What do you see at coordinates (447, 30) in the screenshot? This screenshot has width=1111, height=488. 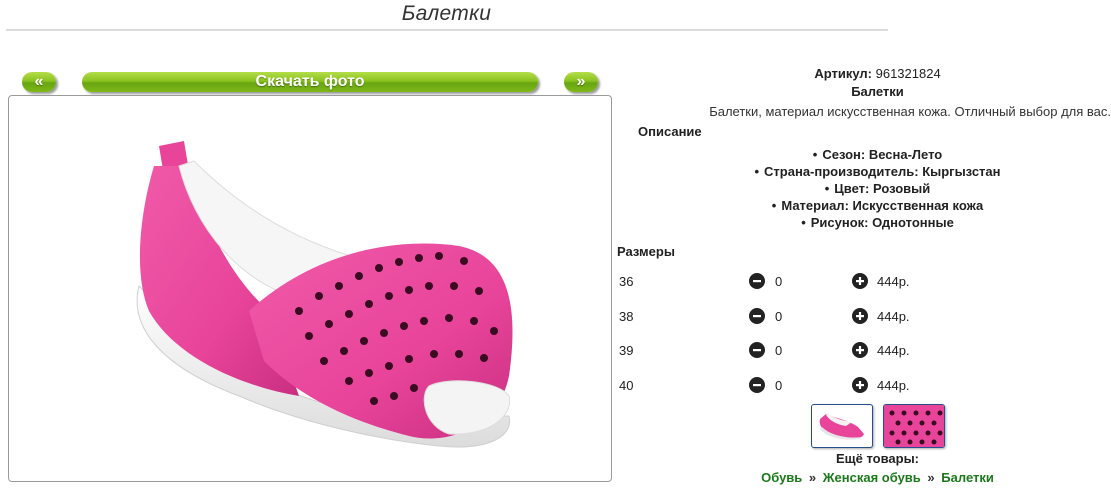 I see `title-divider` at bounding box center [447, 30].